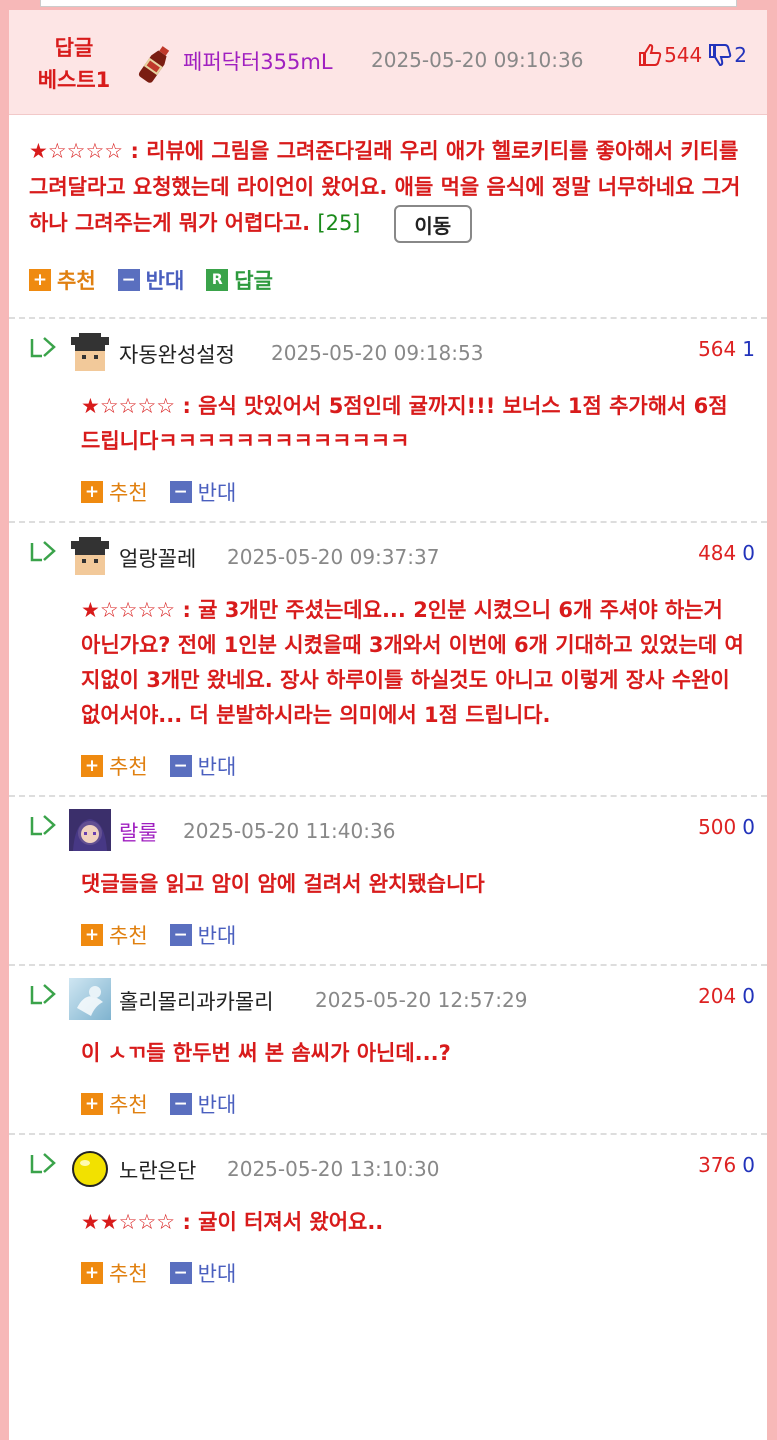 The height and width of the screenshot is (1440, 777). What do you see at coordinates (157, 1170) in the screenshot?
I see `comment-author: 노란은단` at bounding box center [157, 1170].